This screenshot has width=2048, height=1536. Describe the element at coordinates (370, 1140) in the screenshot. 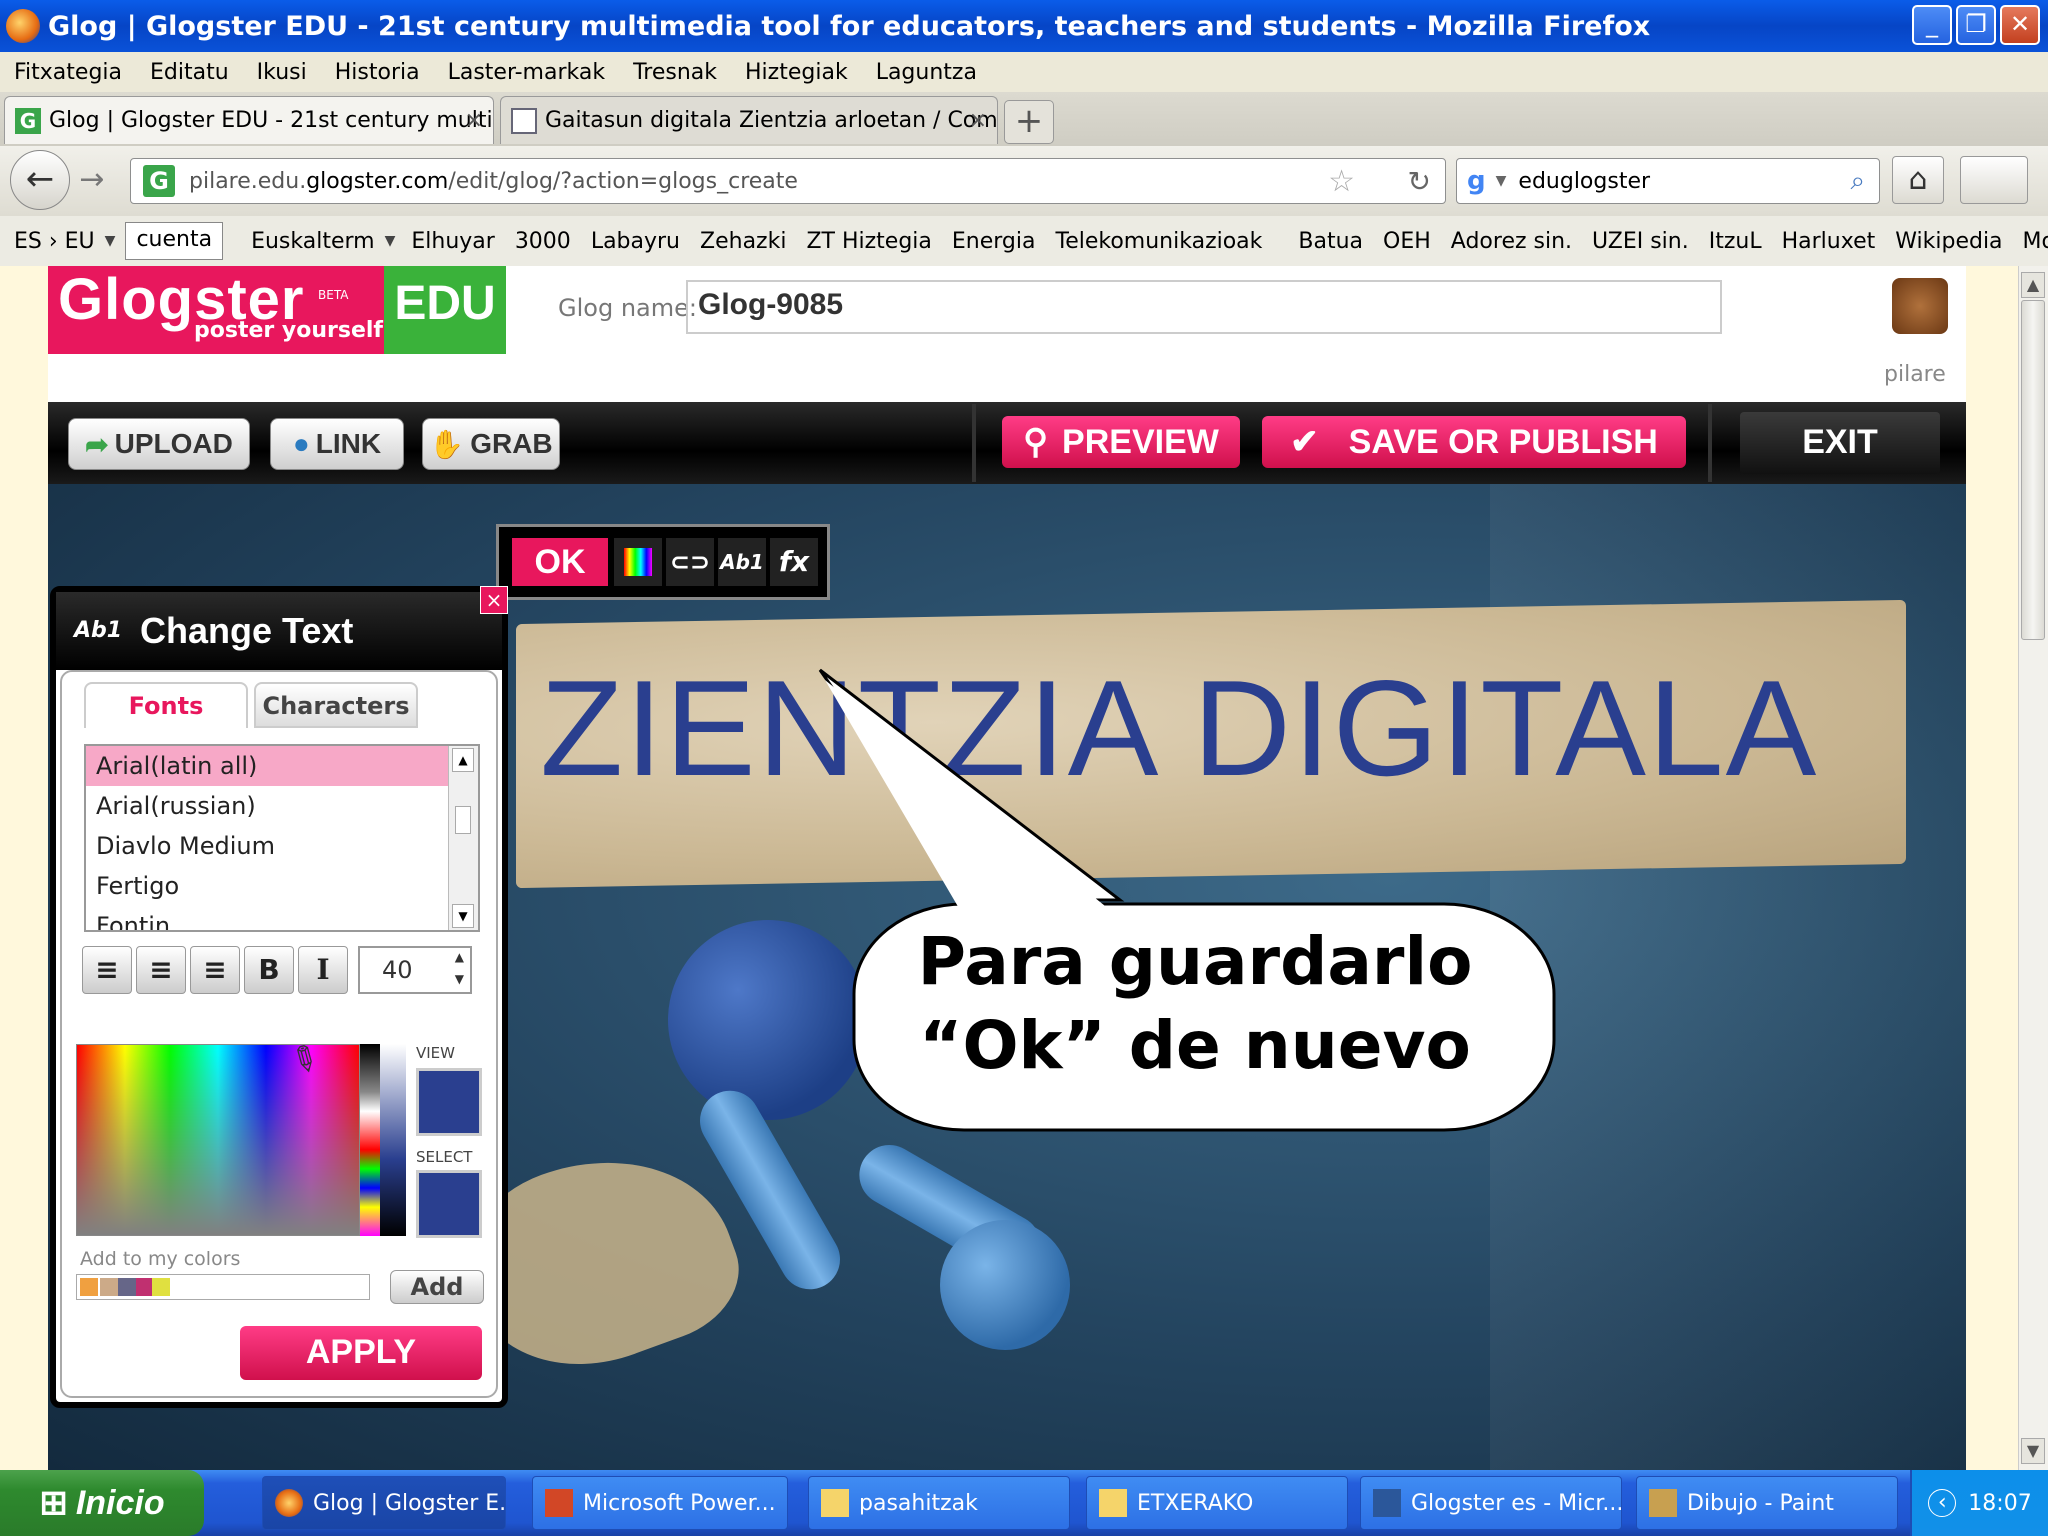

I see `color-palette-strip` at that location.